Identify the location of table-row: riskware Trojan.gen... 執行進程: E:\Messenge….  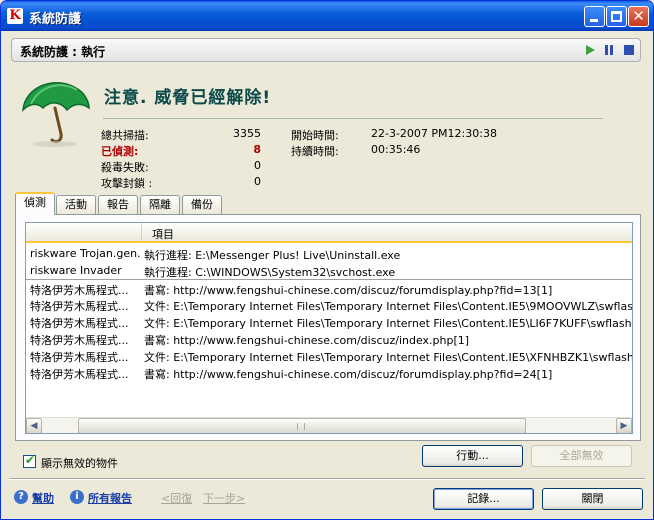
(329, 253).